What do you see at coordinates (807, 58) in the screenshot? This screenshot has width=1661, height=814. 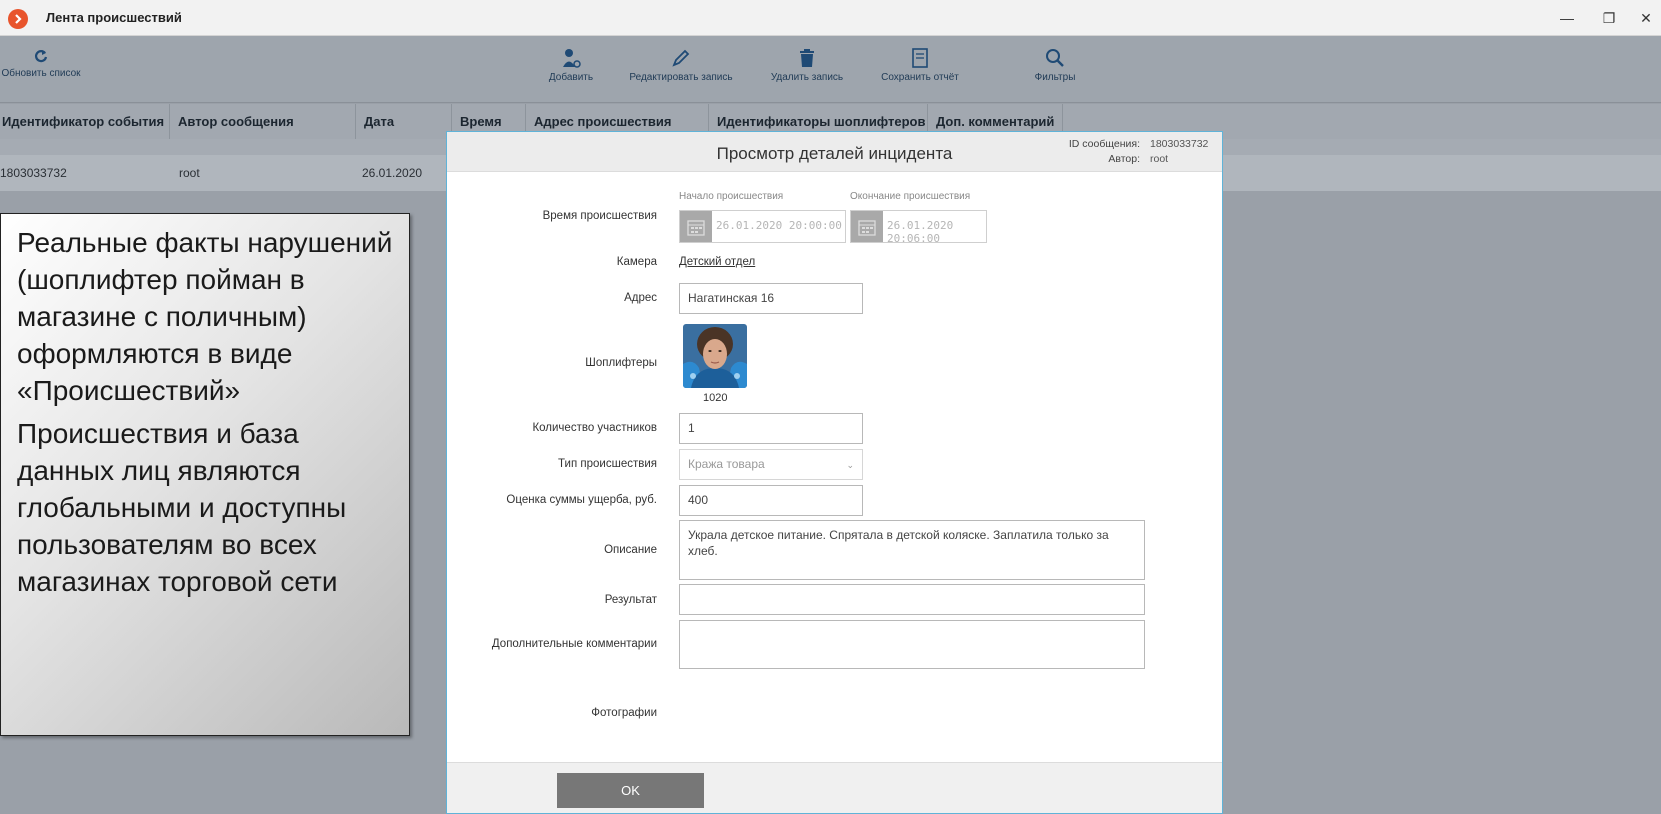 I see `trash-icon` at bounding box center [807, 58].